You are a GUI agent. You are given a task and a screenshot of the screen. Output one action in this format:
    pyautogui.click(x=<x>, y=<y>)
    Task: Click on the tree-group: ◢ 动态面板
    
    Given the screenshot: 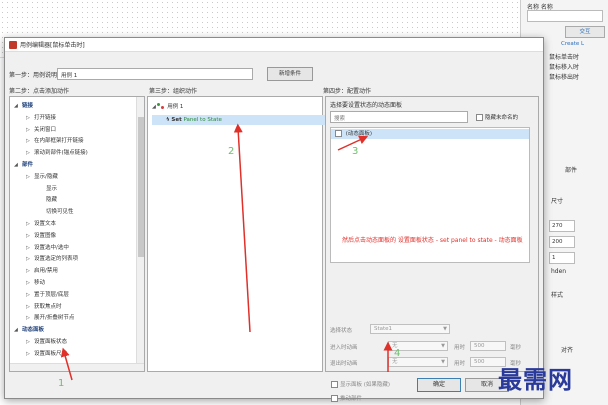 What is the action you would take?
    pyautogui.click(x=27, y=330)
    